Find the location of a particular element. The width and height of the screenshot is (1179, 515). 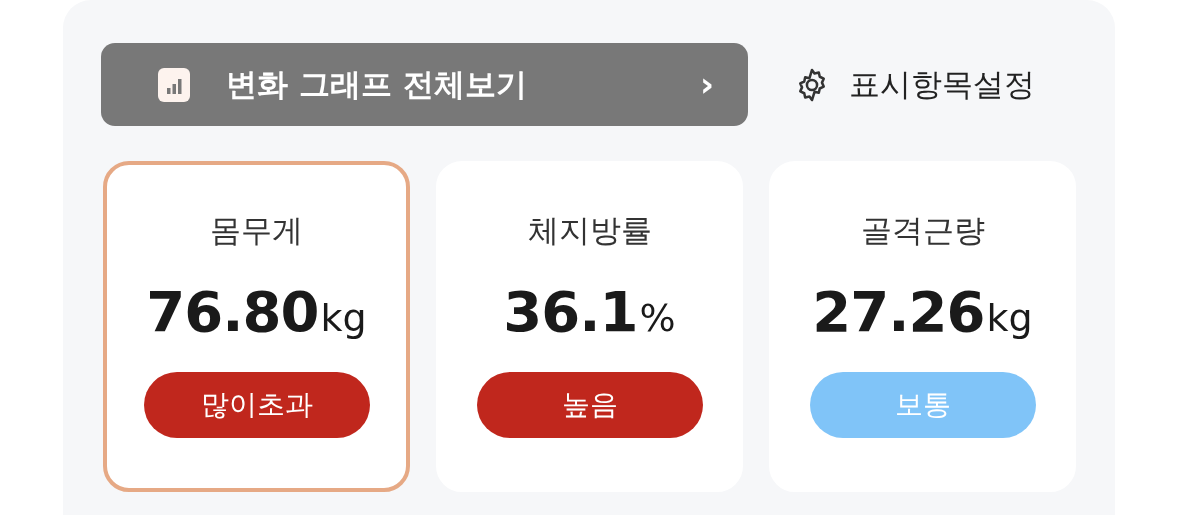

status-badge: 보통 is located at coordinates (922, 405).